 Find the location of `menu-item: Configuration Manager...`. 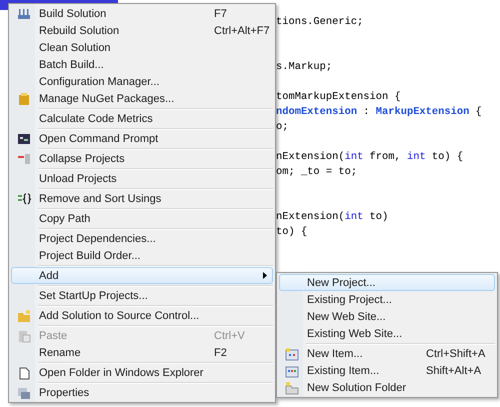

menu-item: Configuration Manager... is located at coordinates (142, 81).